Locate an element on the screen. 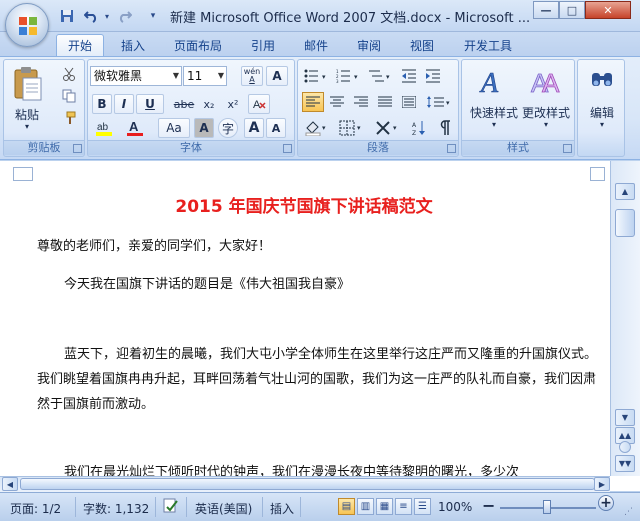  bold-button: B is located at coordinates (102, 104).